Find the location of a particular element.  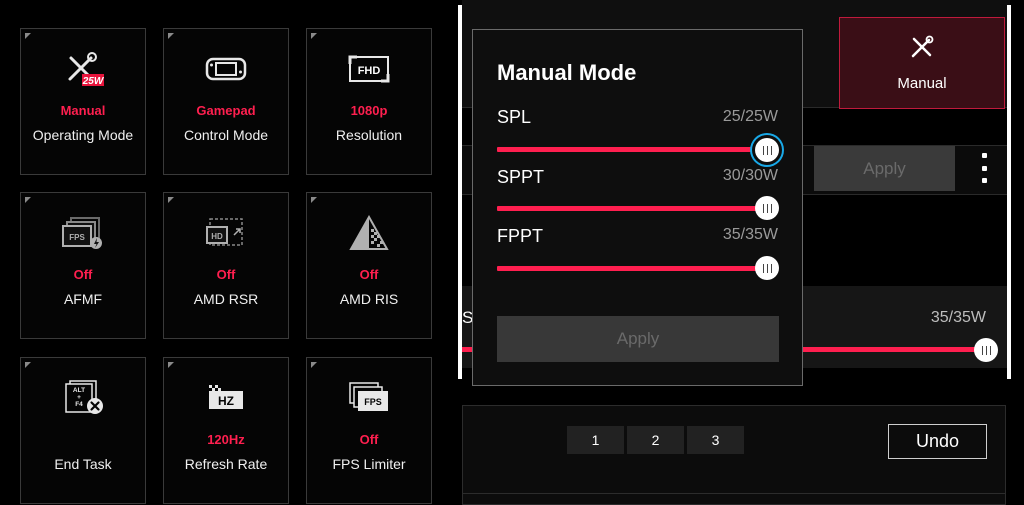

alt-f4-close-icon: ALT + F4 is located at coordinates (83, 398).